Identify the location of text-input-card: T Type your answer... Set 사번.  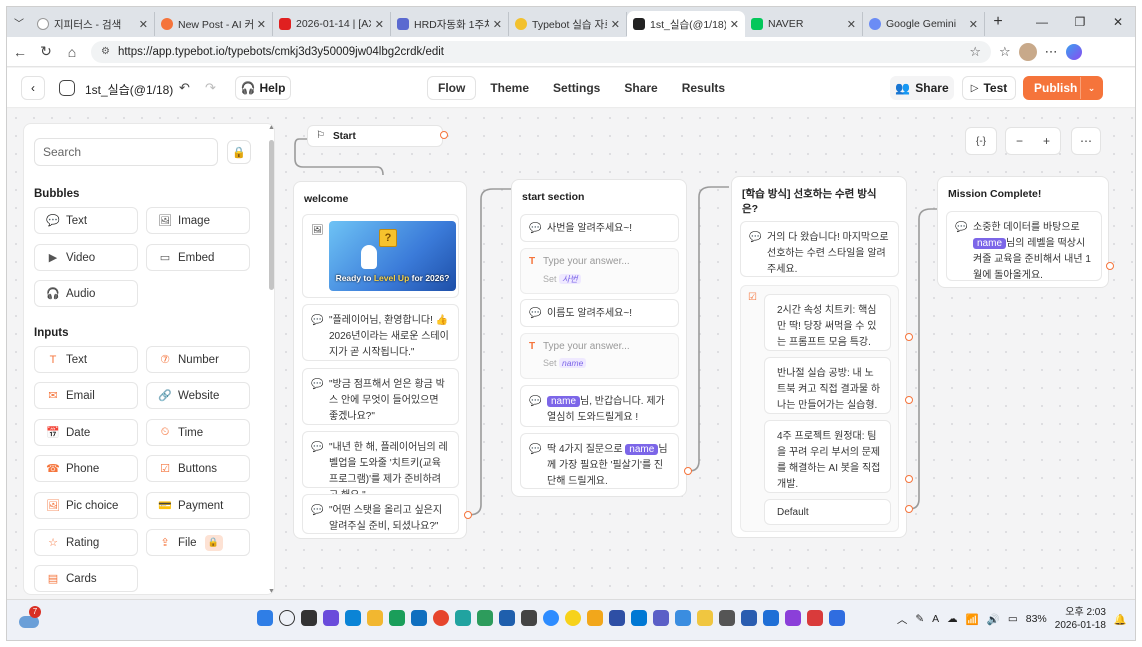
(599, 271).